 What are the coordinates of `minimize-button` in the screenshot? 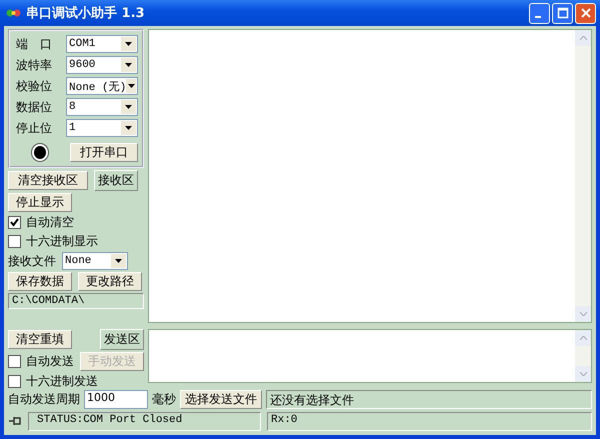 It's located at (539, 13).